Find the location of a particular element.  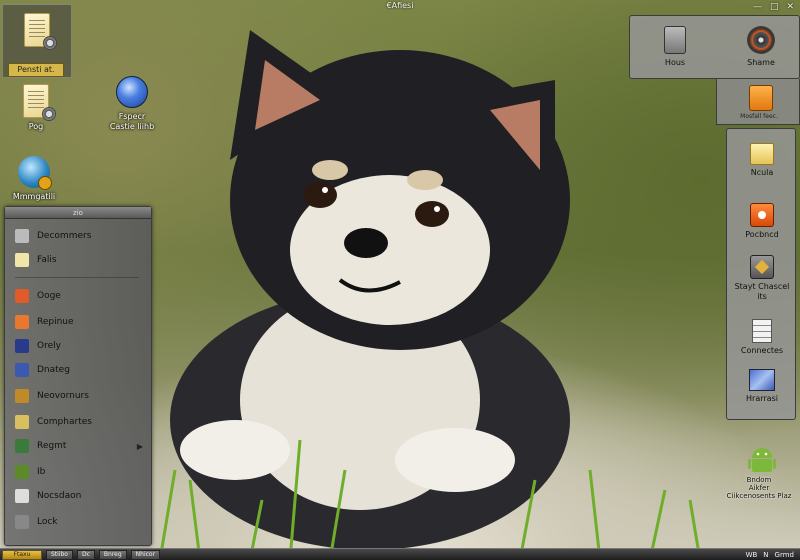

dock-item-connectes: Connectes is located at coordinates (762, 337).